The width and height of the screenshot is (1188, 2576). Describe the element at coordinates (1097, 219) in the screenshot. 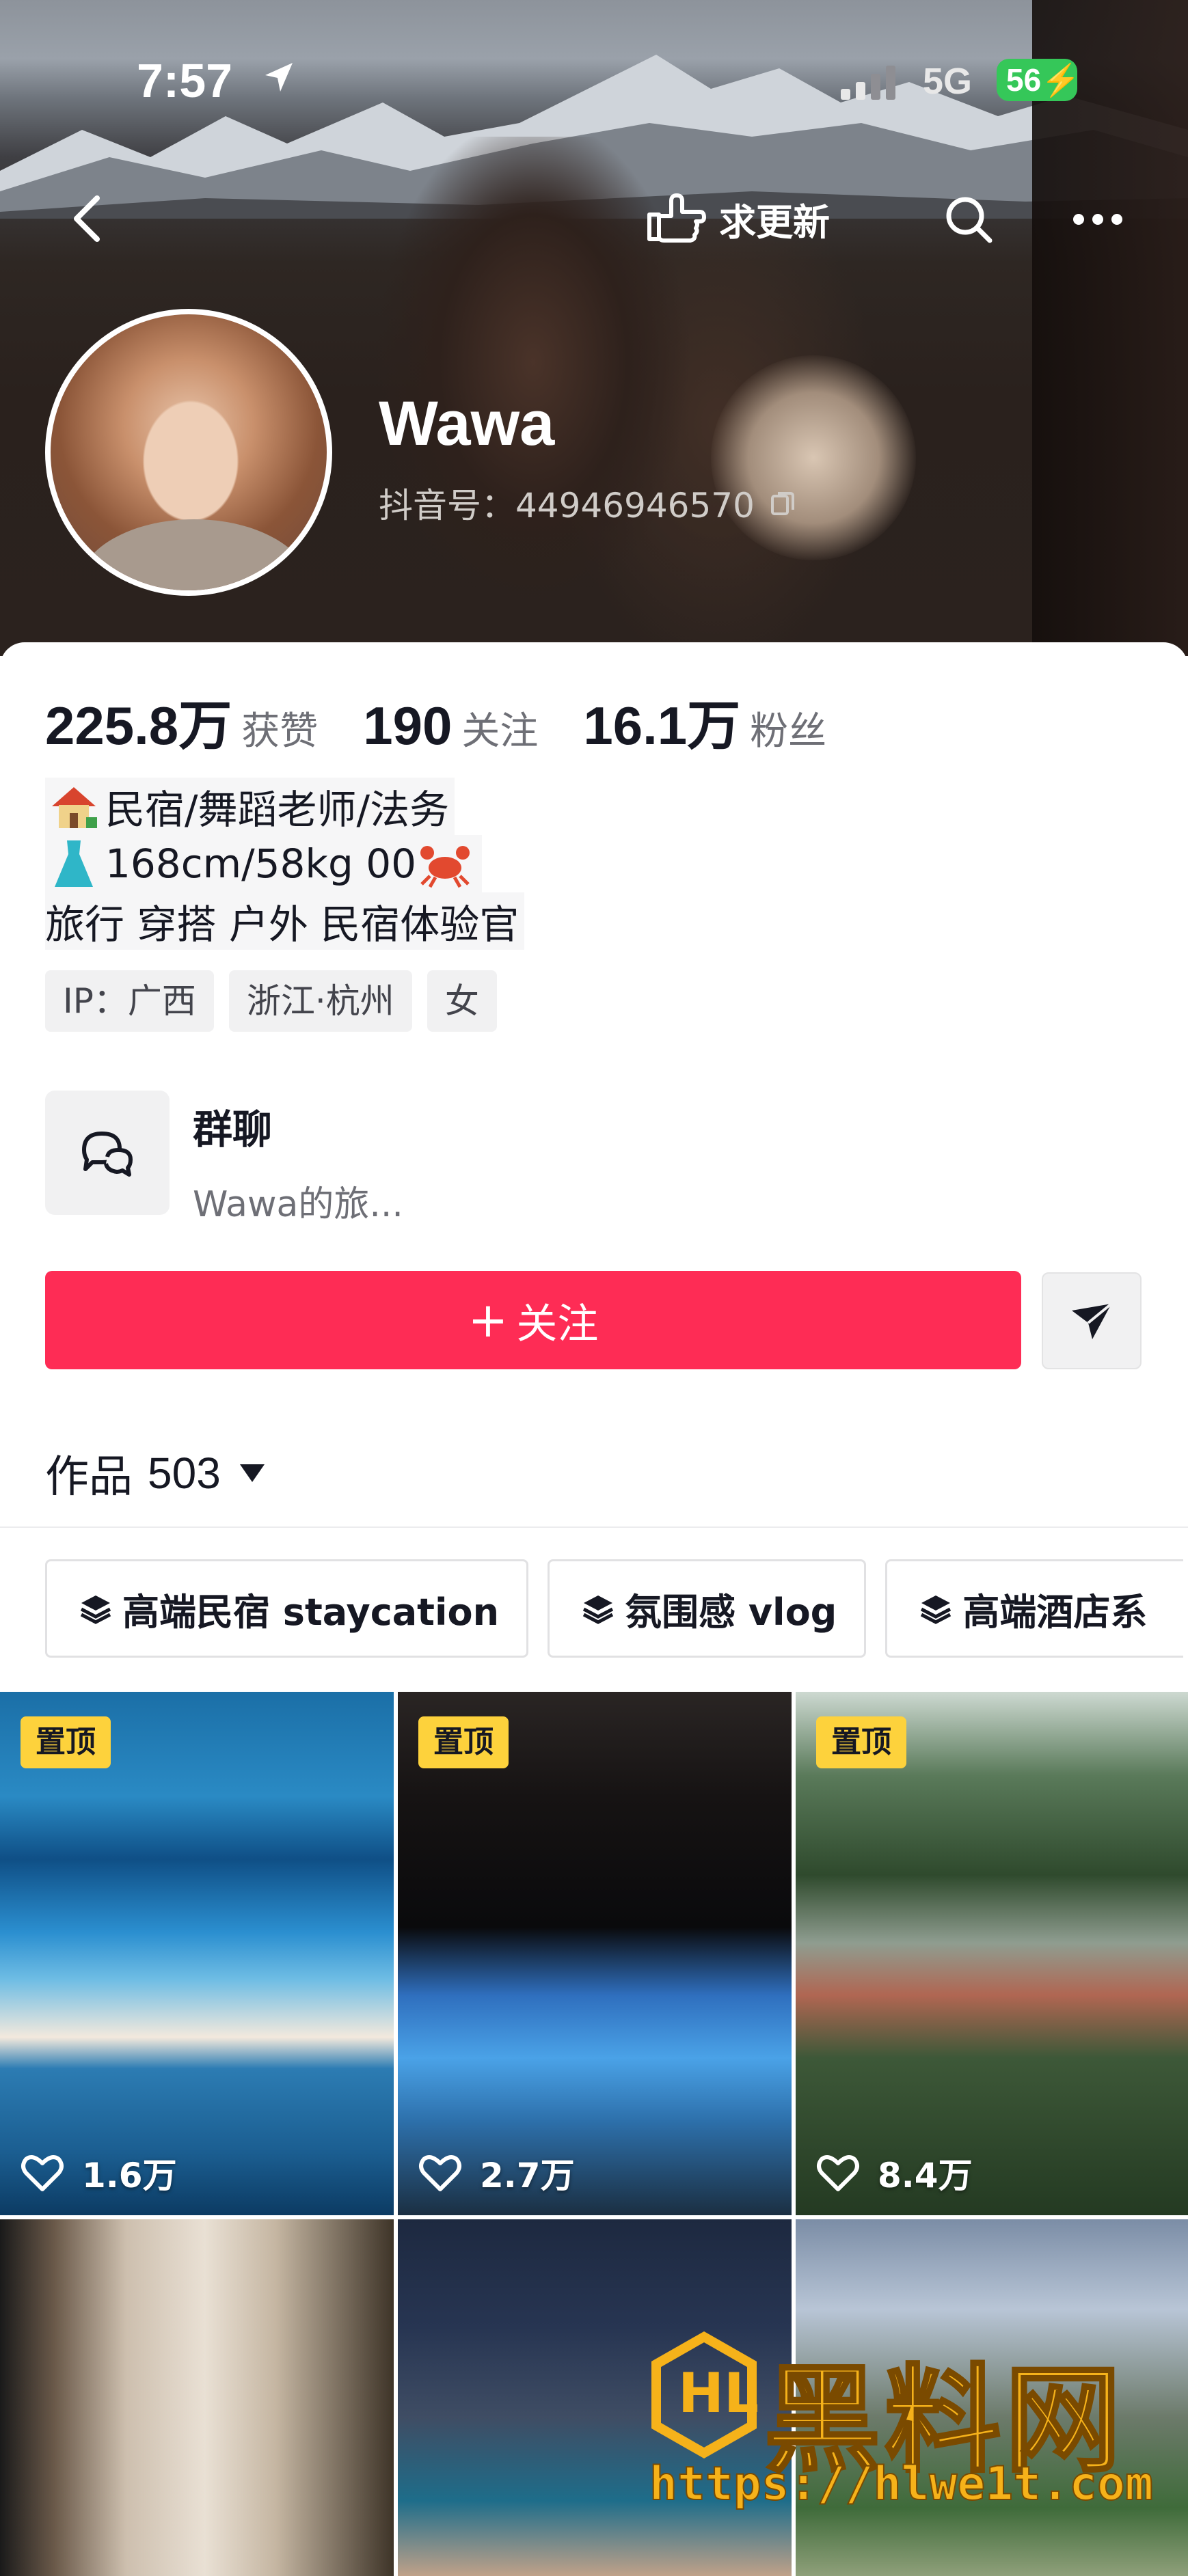

I see `more-options-icon` at that location.